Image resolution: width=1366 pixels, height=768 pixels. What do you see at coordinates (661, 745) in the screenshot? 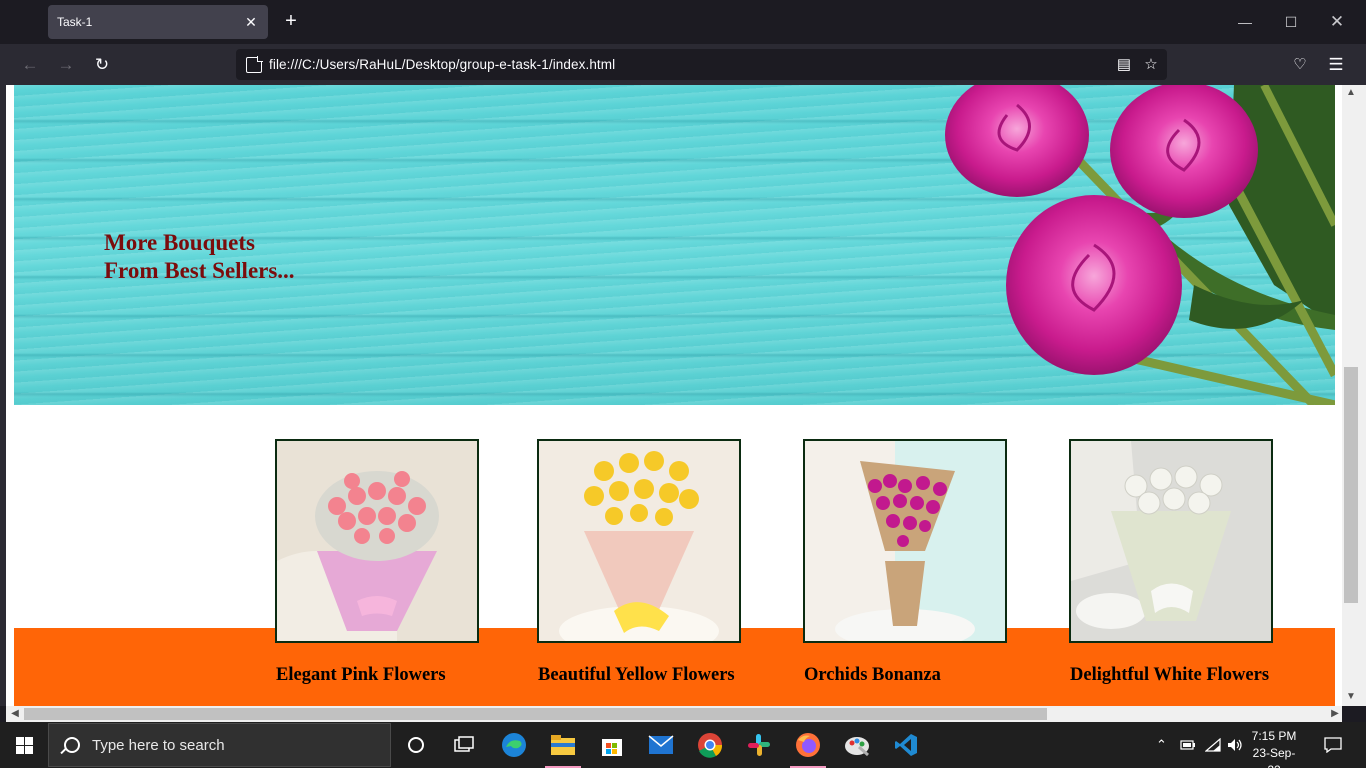
I see `mail-icon` at bounding box center [661, 745].